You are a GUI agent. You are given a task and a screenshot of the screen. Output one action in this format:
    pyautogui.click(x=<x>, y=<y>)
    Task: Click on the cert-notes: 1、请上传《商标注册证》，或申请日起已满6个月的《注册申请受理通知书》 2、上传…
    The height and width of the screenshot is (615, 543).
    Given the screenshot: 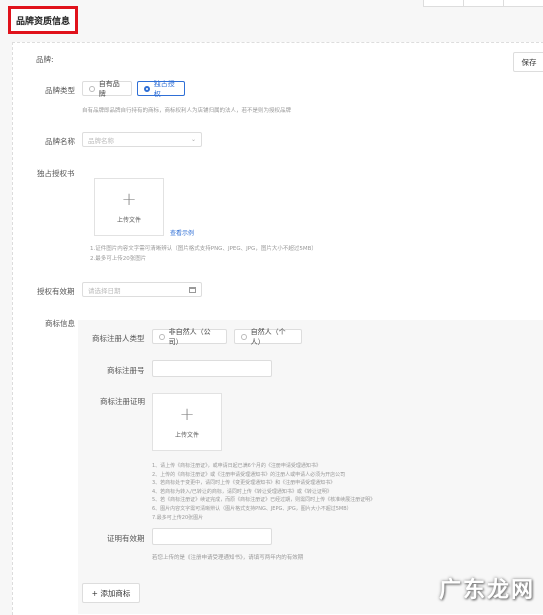 What is the action you would take?
    pyautogui.click(x=263, y=492)
    